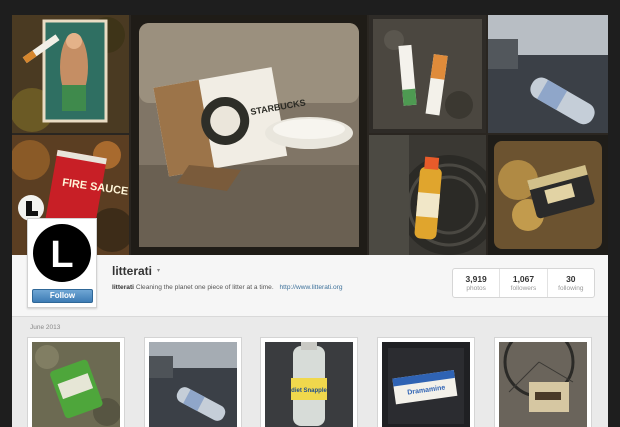  I want to click on month-heading: June 2013, so click(45, 327).